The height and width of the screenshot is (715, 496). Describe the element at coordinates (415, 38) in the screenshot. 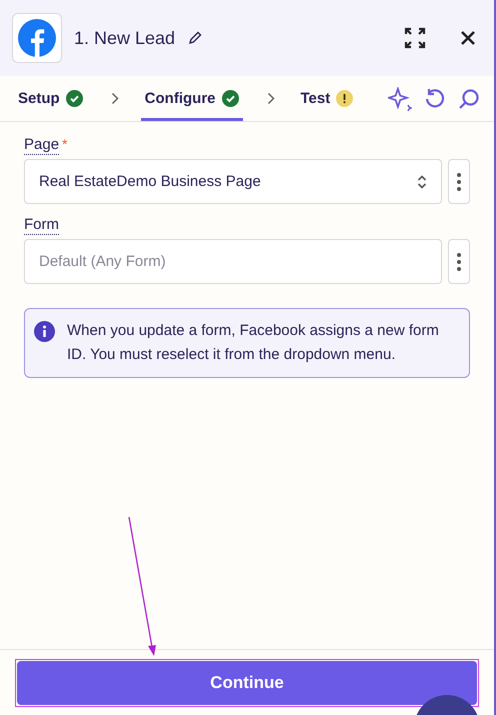

I see `expand-icon` at that location.